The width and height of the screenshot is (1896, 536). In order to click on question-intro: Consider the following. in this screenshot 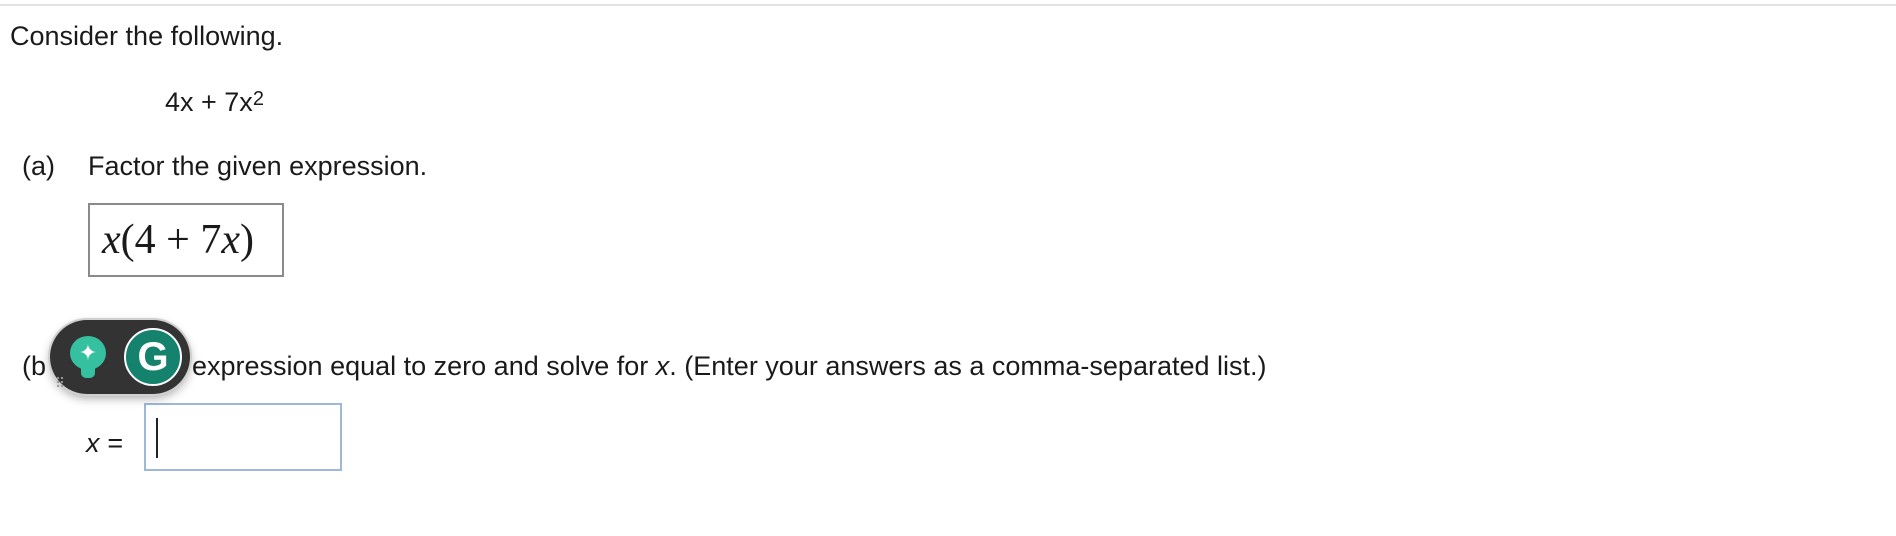, I will do `click(147, 36)`.